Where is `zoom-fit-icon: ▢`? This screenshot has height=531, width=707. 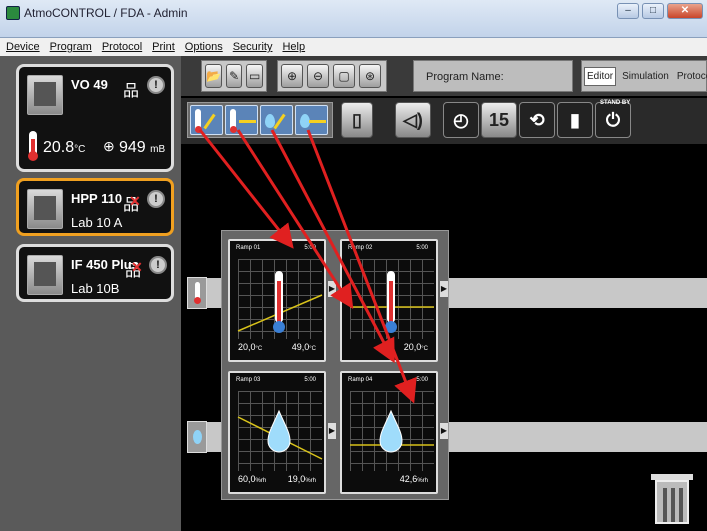
zoom-fit-icon: ▢ is located at coordinates (344, 76).